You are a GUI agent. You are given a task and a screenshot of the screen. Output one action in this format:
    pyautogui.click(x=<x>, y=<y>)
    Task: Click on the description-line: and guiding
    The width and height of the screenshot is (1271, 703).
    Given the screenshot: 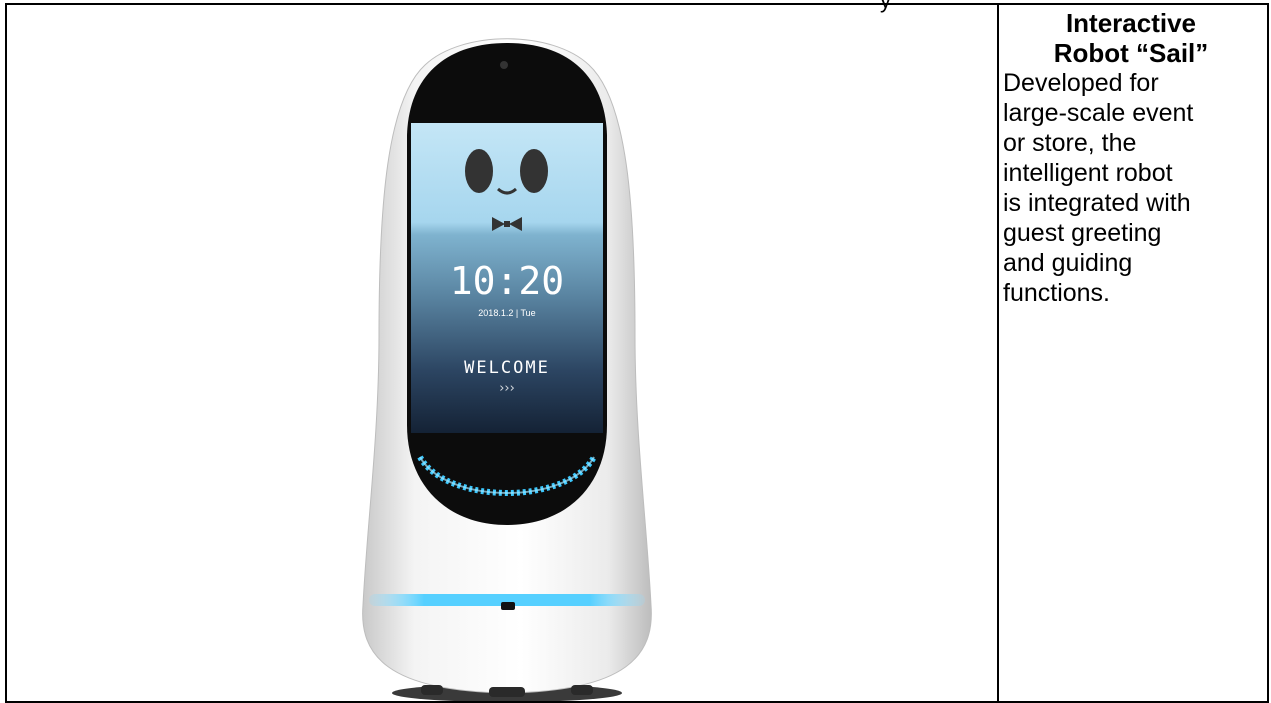 What is the action you would take?
    pyautogui.click(x=1068, y=263)
    